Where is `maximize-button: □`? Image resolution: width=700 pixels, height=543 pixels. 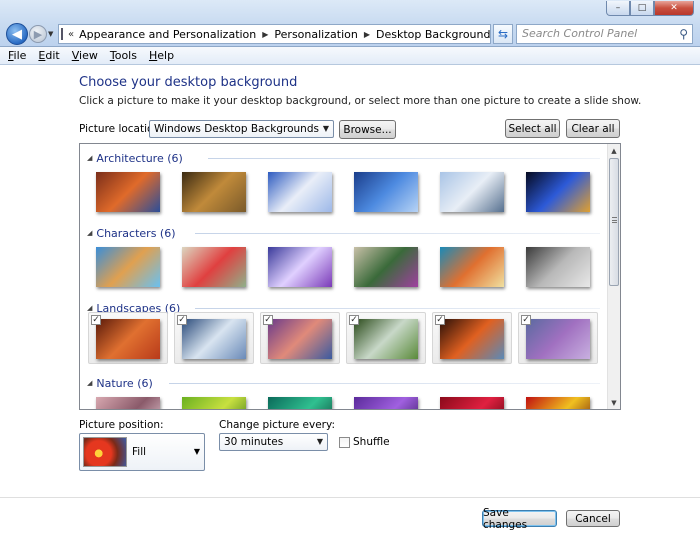
maximize-button: □ is located at coordinates (642, 8).